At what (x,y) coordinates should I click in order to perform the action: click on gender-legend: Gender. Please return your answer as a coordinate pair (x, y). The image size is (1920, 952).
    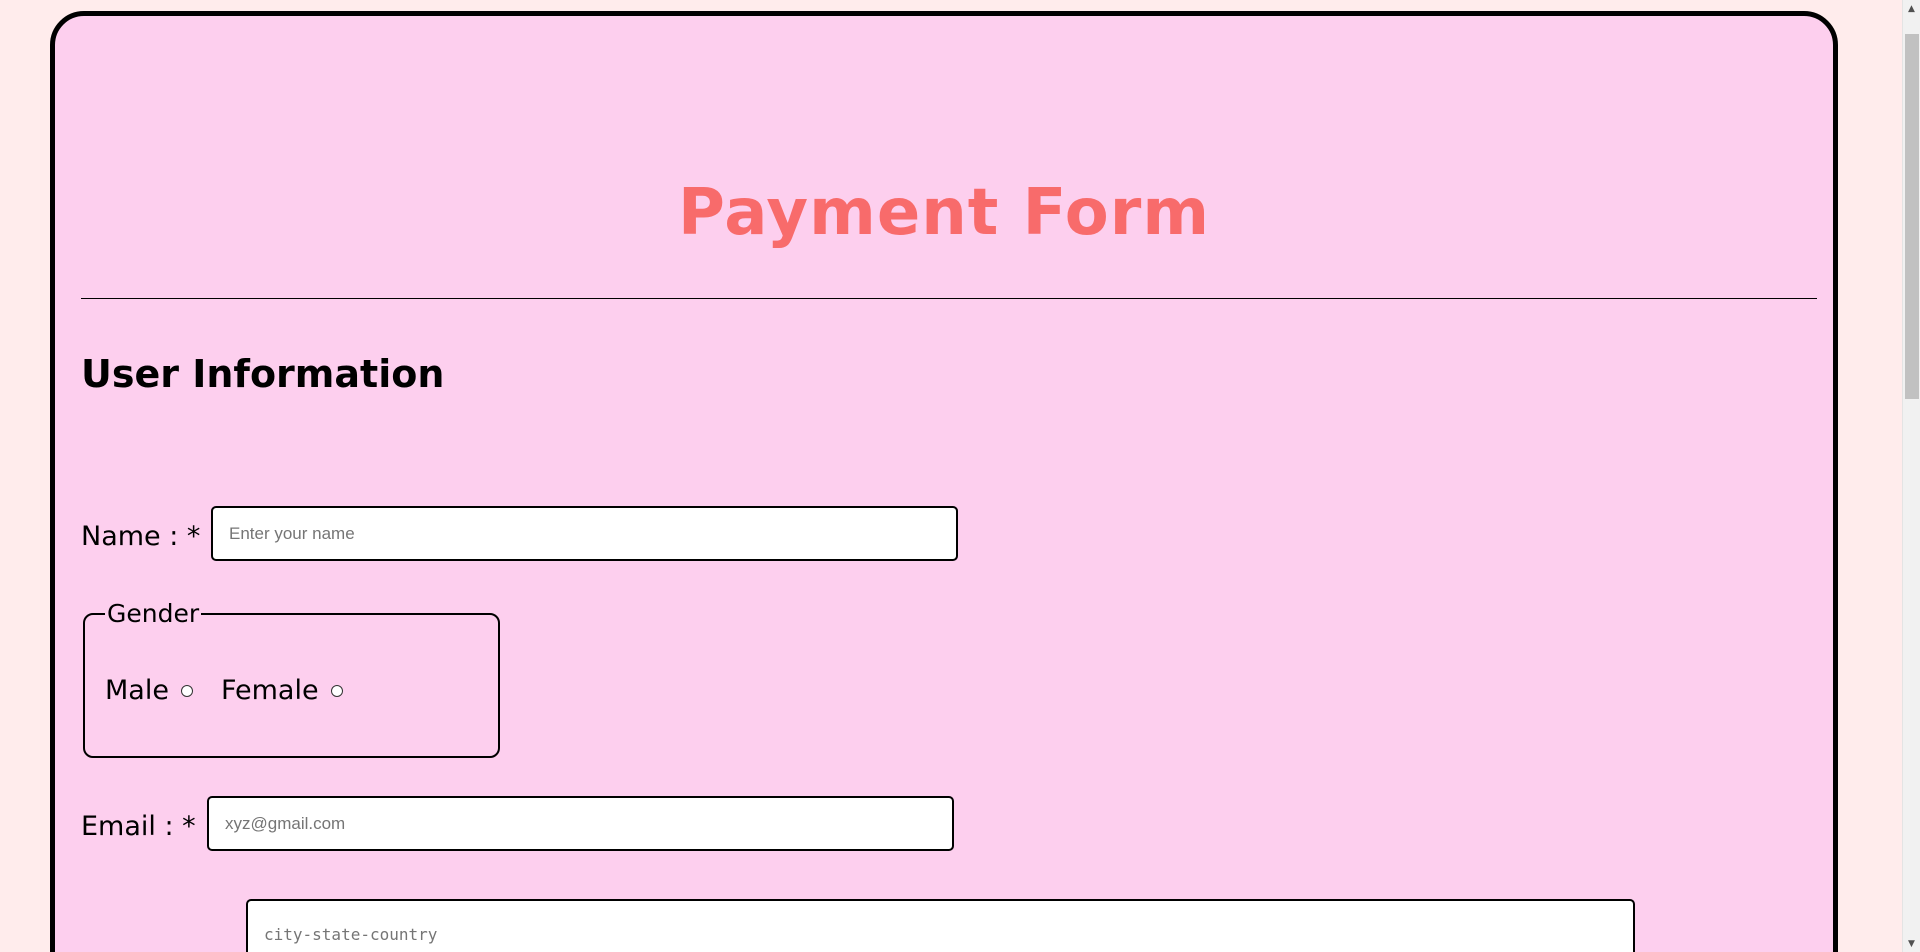
    Looking at the image, I should click on (153, 614).